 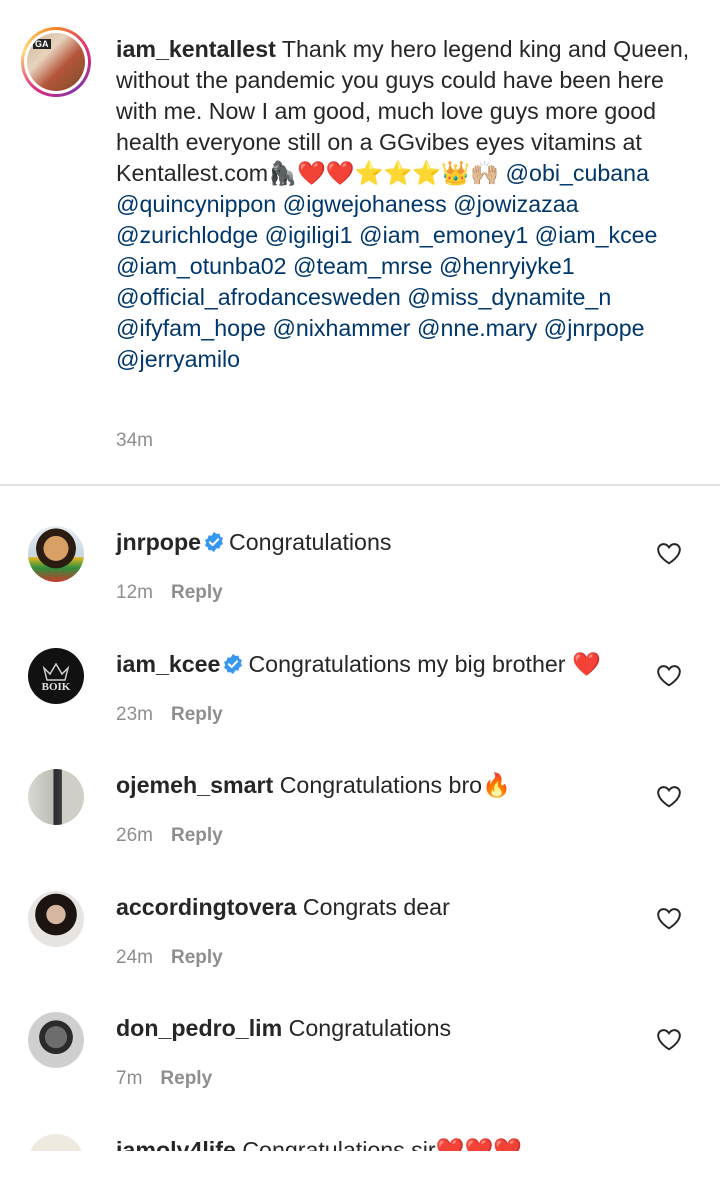 I want to click on comment-text: Congrats dear, so click(x=376, y=907).